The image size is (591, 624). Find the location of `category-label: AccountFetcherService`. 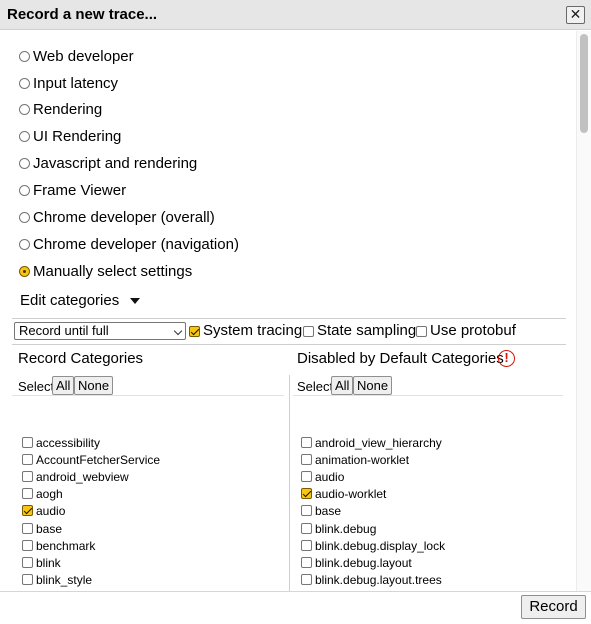

category-label: AccountFetcherService is located at coordinates (98, 460).